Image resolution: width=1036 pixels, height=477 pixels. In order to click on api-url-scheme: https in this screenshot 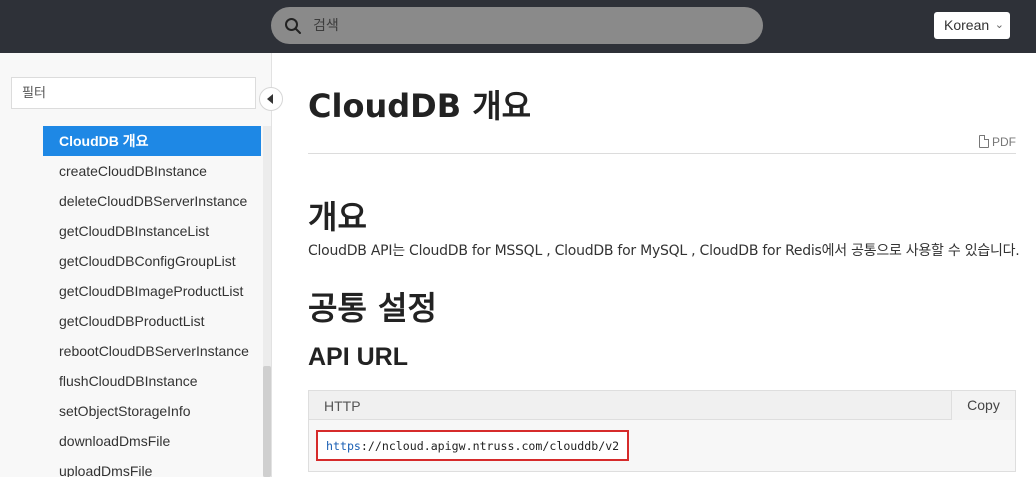, I will do `click(343, 446)`.